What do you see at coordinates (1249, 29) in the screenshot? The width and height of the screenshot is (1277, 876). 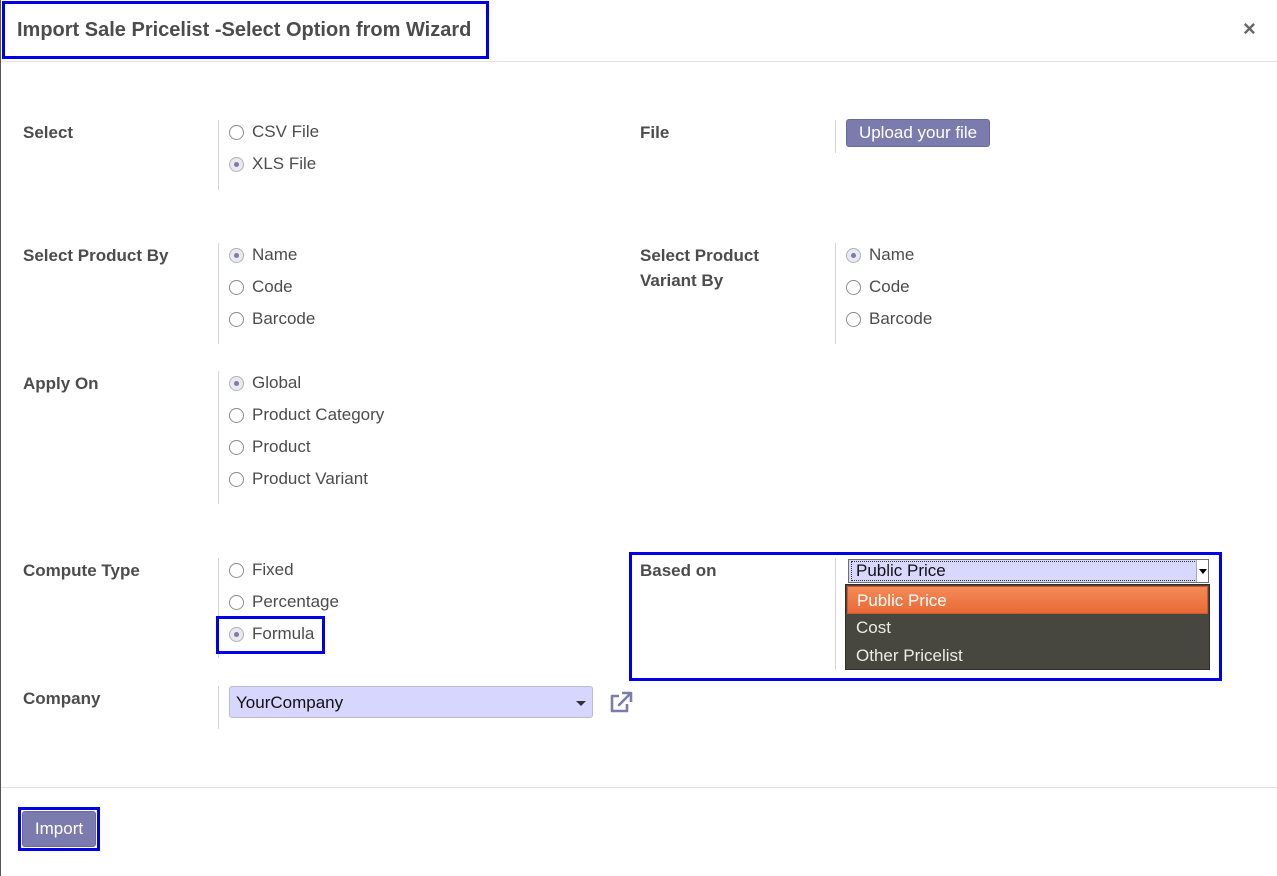 I see `close-icon: ×` at bounding box center [1249, 29].